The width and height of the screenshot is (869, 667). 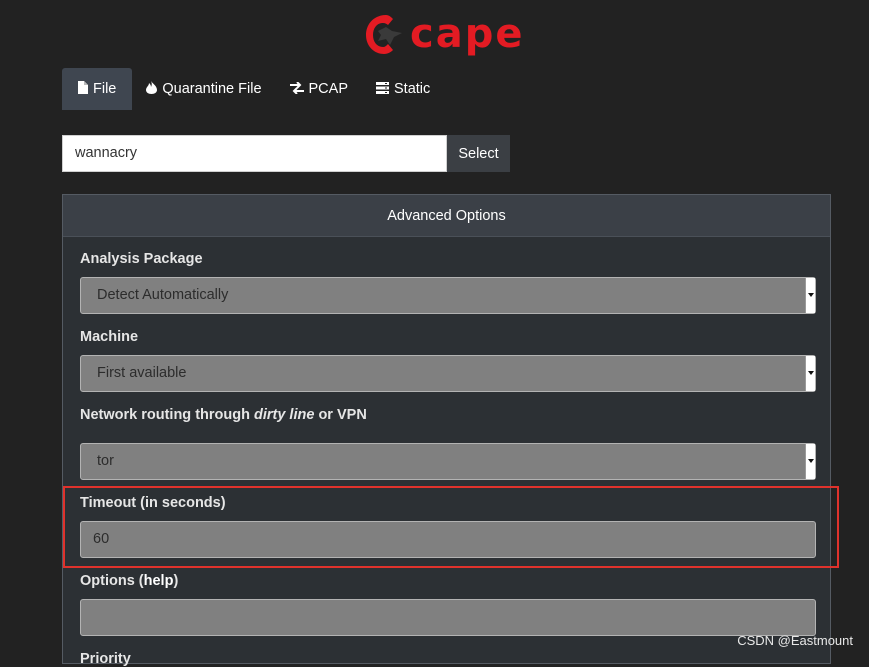 What do you see at coordinates (478, 153) in the screenshot?
I see `select-file-button: Select` at bounding box center [478, 153].